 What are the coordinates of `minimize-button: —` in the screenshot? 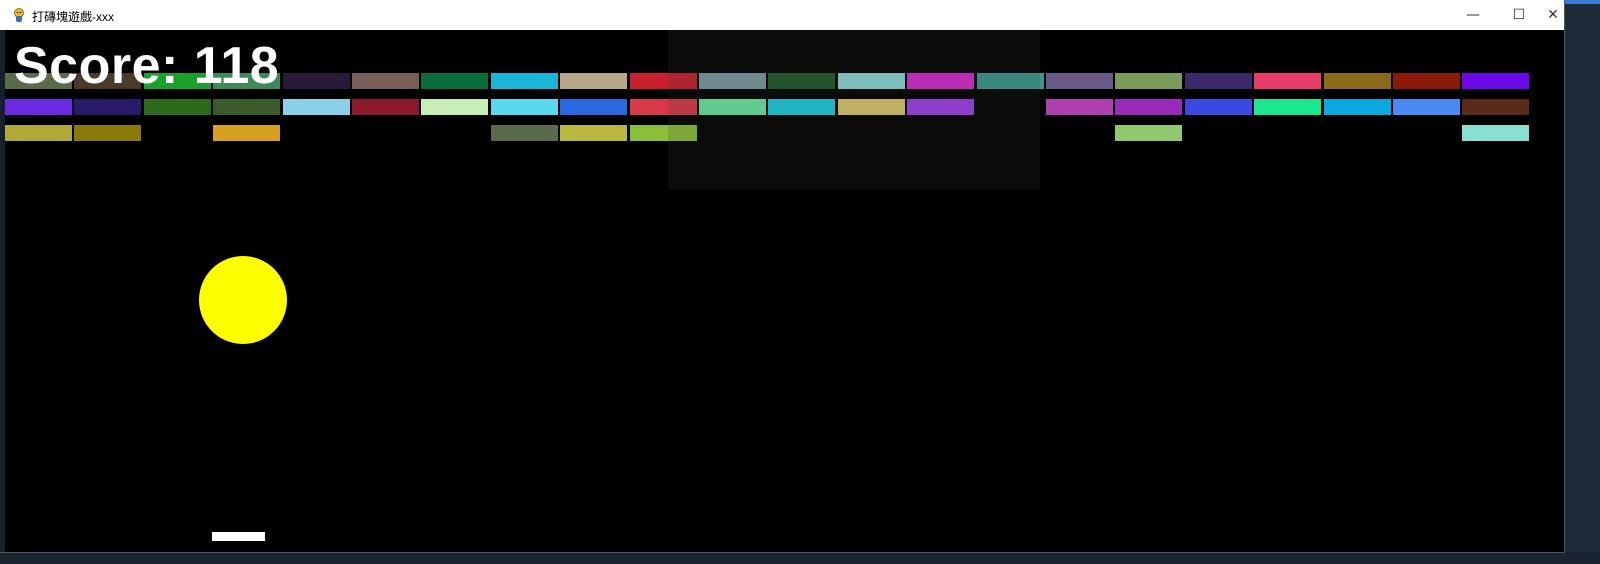 It's located at (1473, 15).